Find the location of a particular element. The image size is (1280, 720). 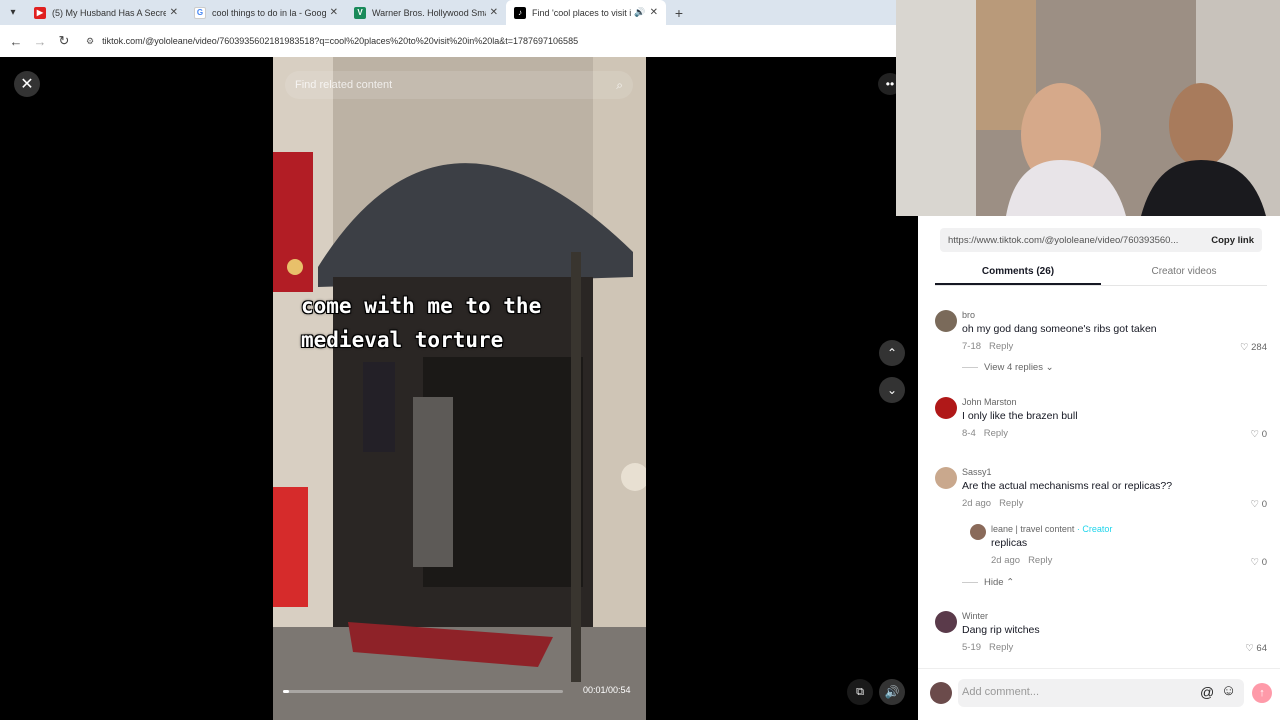

tab-creator-videos: Creator videos is located at coordinates (1184, 272).